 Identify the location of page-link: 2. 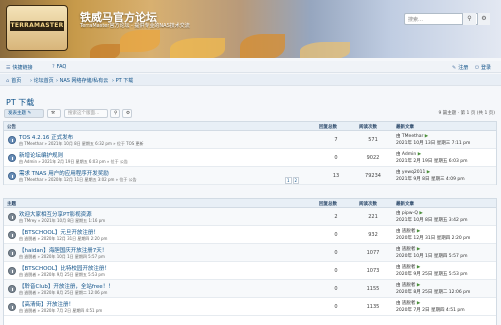
(296, 180).